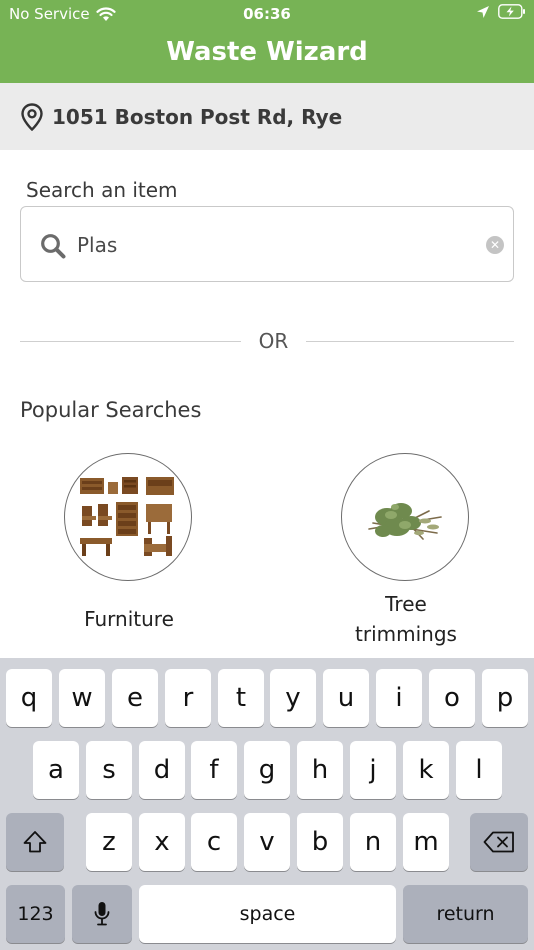 Image resolution: width=534 pixels, height=950 pixels. Describe the element at coordinates (188, 698) in the screenshot. I see `key-r: r` at that location.